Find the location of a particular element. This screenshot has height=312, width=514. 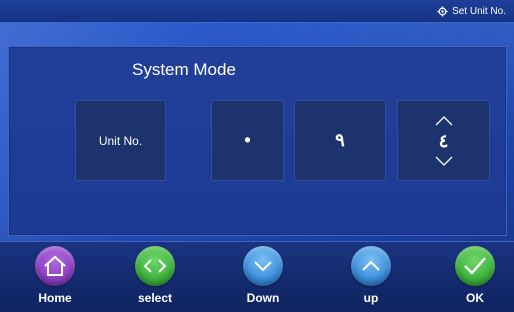

set-unit-label: Set Unit No. is located at coordinates (479, 11).